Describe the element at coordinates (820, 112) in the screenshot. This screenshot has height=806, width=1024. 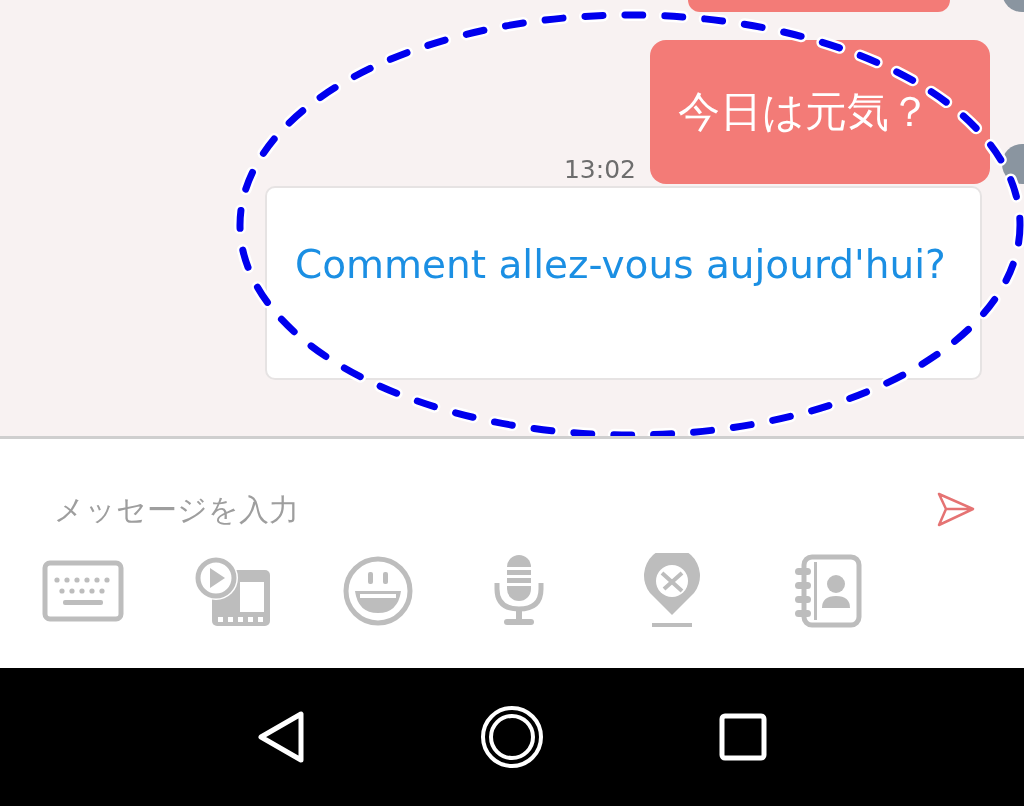
I see `message-bubble: 今日は元気？` at that location.